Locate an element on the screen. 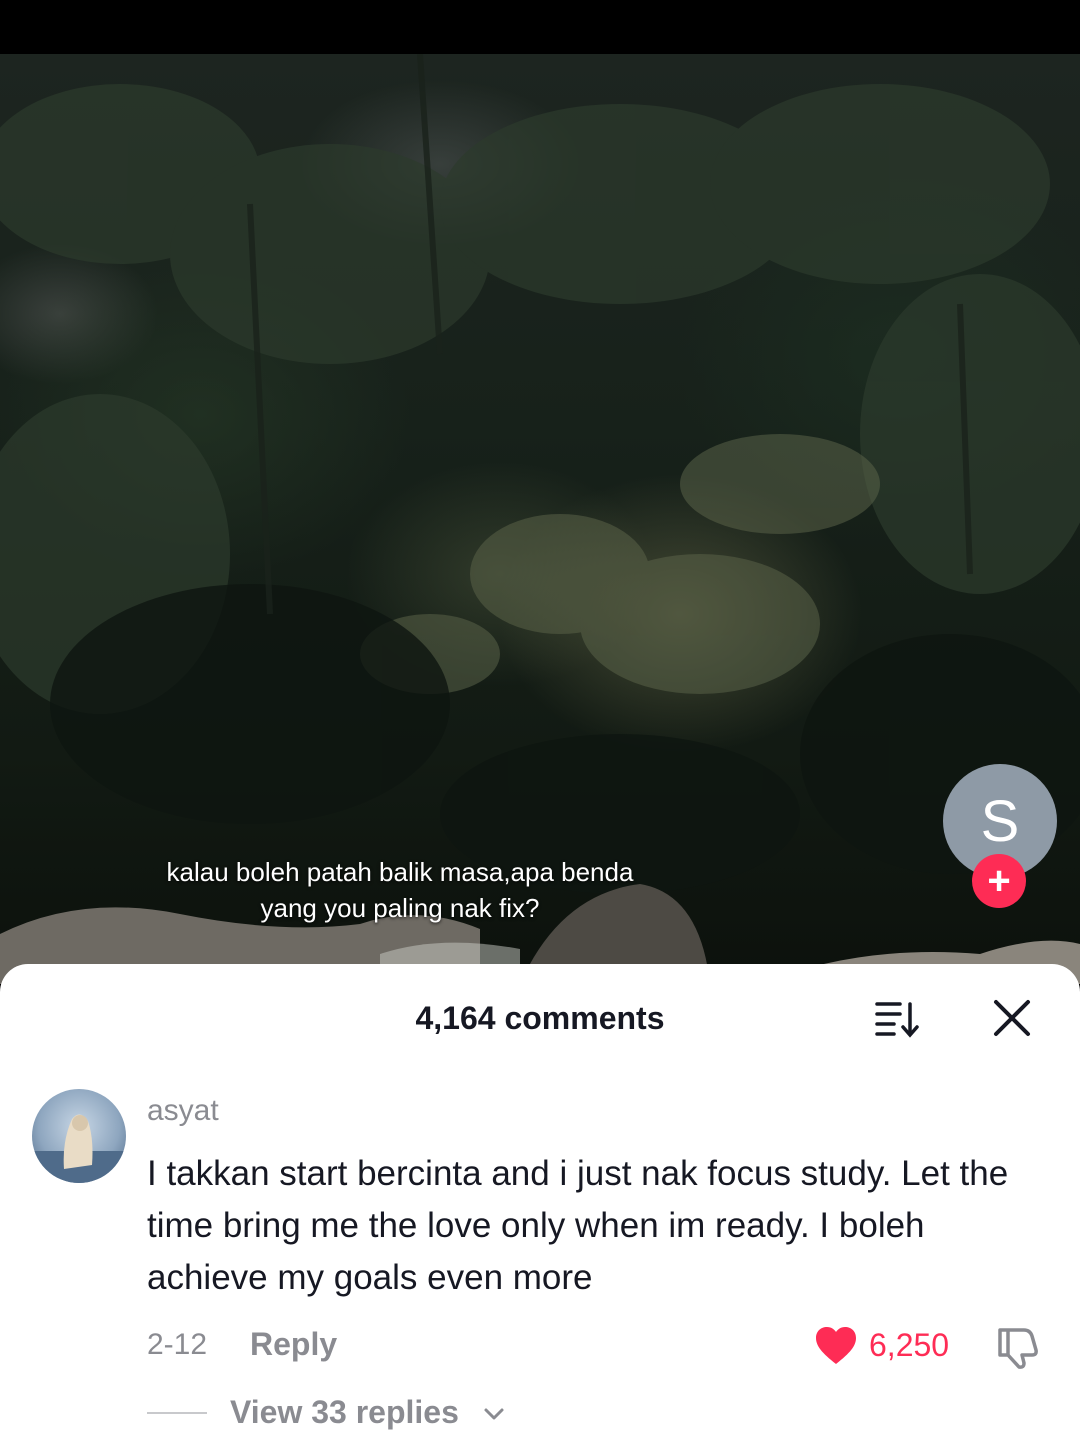 Image resolution: width=1080 pixels, height=1440 pixels. comment-username: asyat is located at coordinates (183, 1111).